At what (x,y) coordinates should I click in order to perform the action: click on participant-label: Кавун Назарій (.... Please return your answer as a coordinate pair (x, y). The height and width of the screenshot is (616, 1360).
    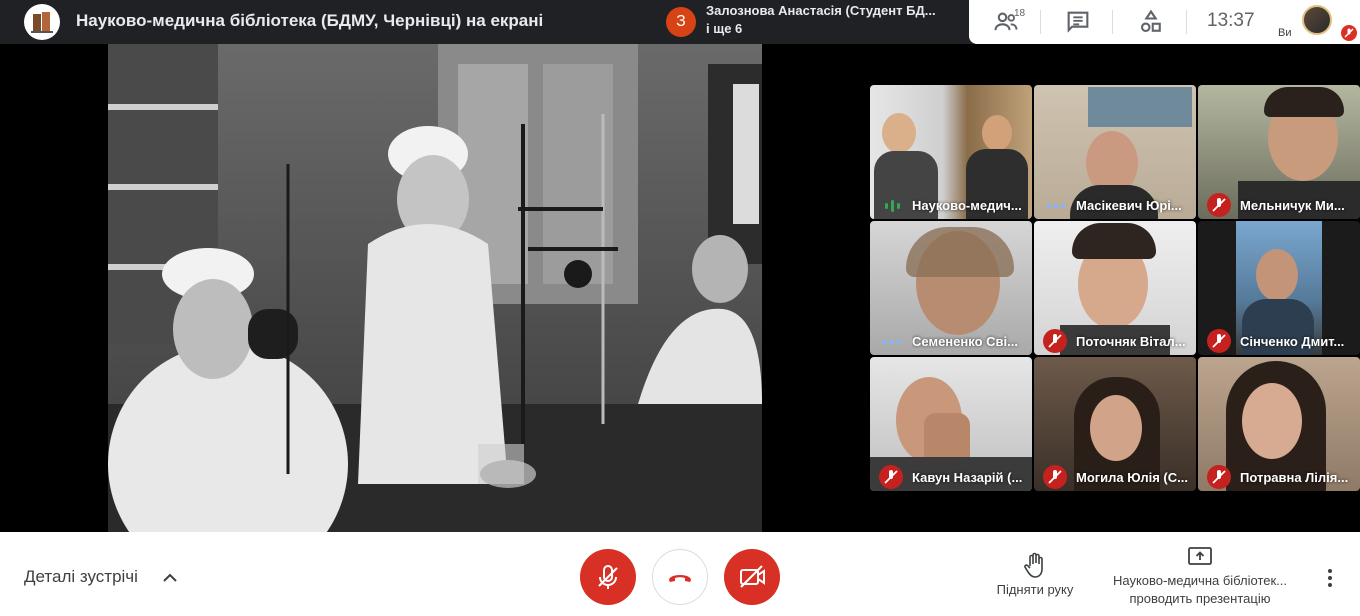
    Looking at the image, I should click on (951, 478).